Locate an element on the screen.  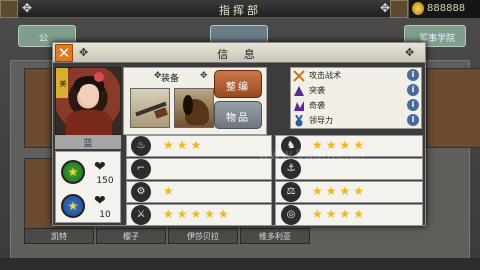
gold-medal-icon is located at coordinates (418, 8).